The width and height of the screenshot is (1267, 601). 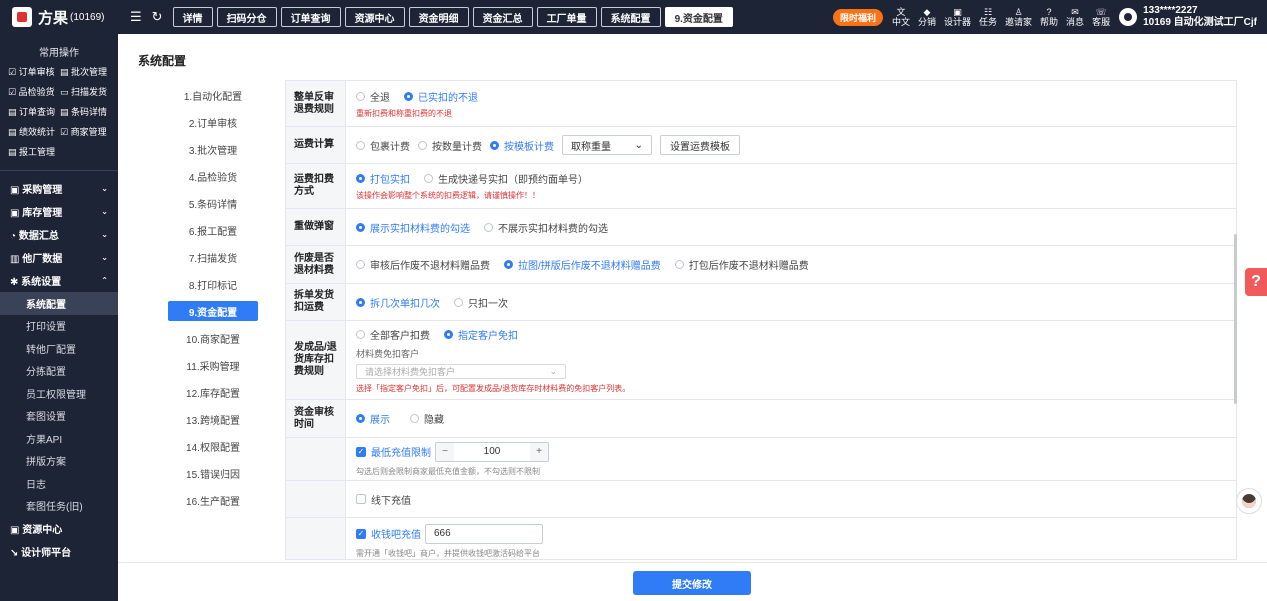 What do you see at coordinates (441, 96) in the screenshot?
I see `radio-refund-not-deducted: 已实扣的不退` at bounding box center [441, 96].